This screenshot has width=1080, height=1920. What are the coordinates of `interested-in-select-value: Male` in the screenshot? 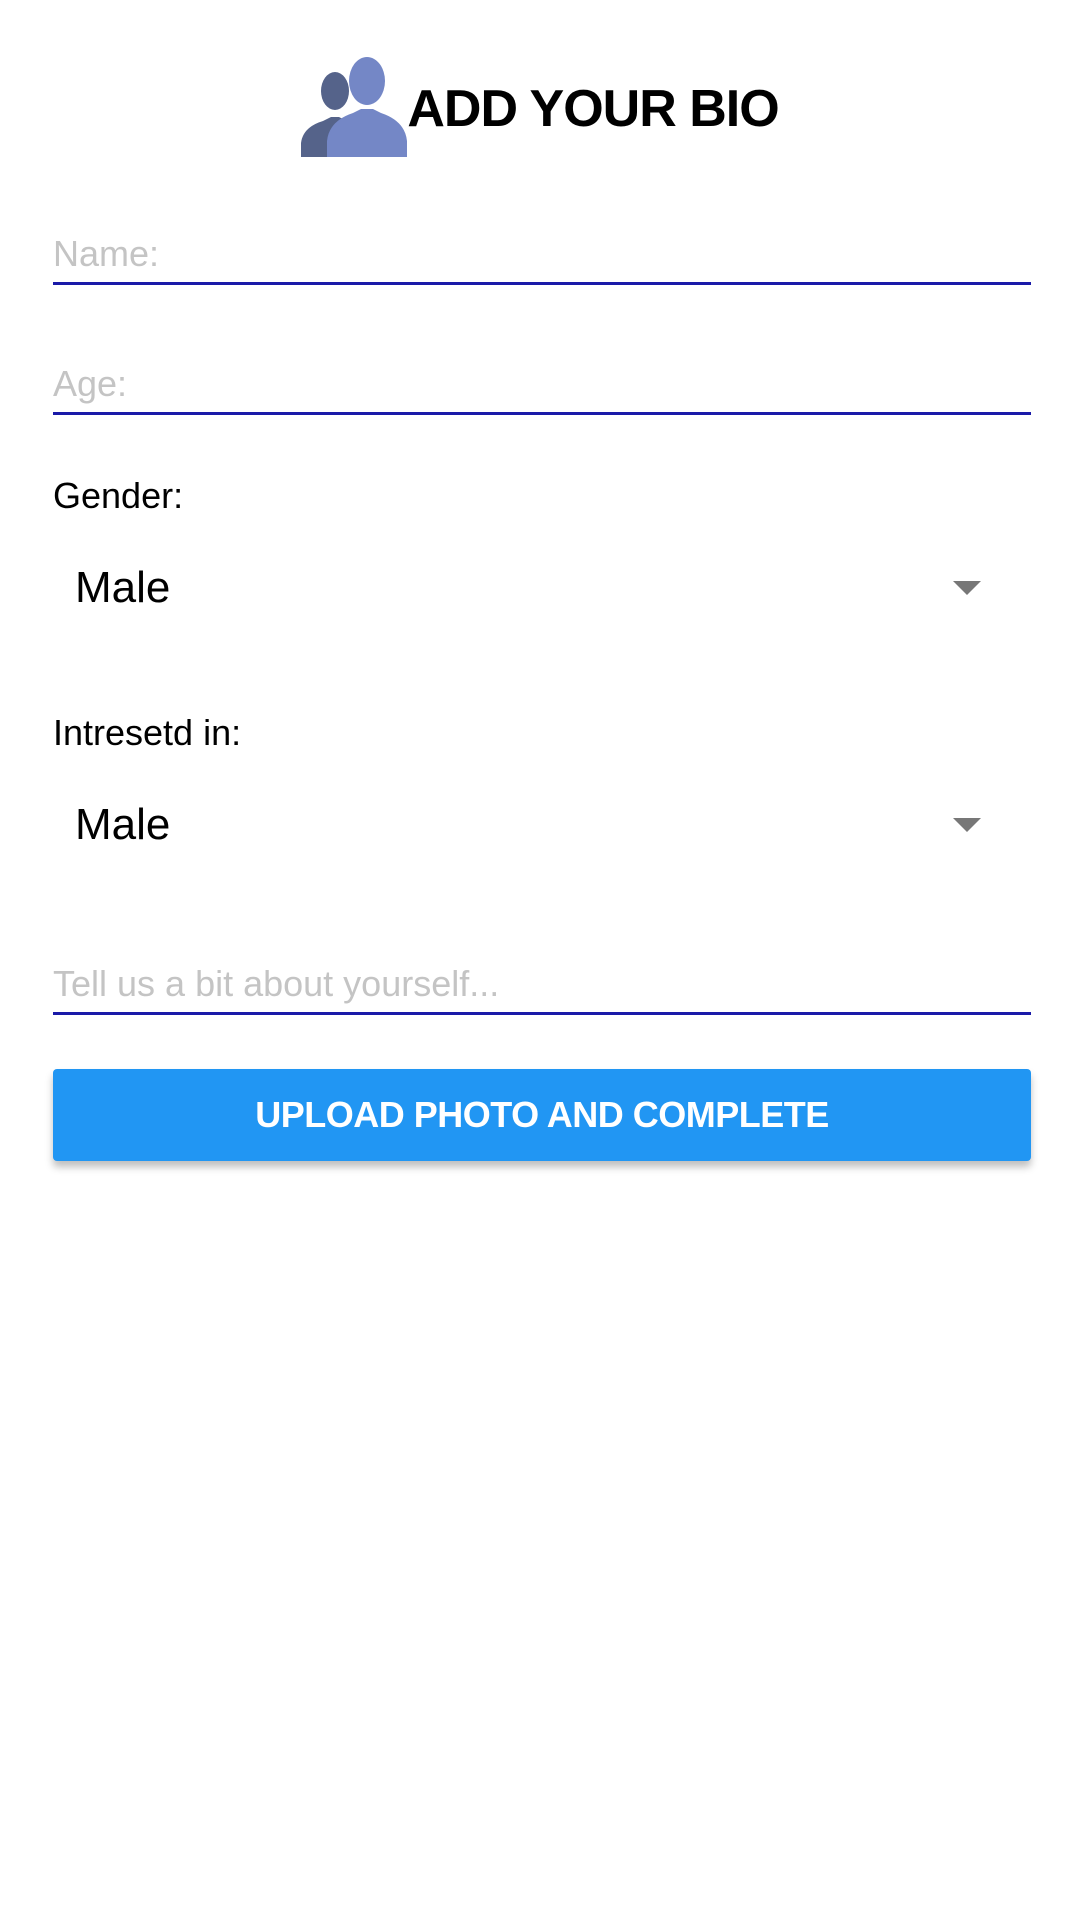 It's located at (123, 824).